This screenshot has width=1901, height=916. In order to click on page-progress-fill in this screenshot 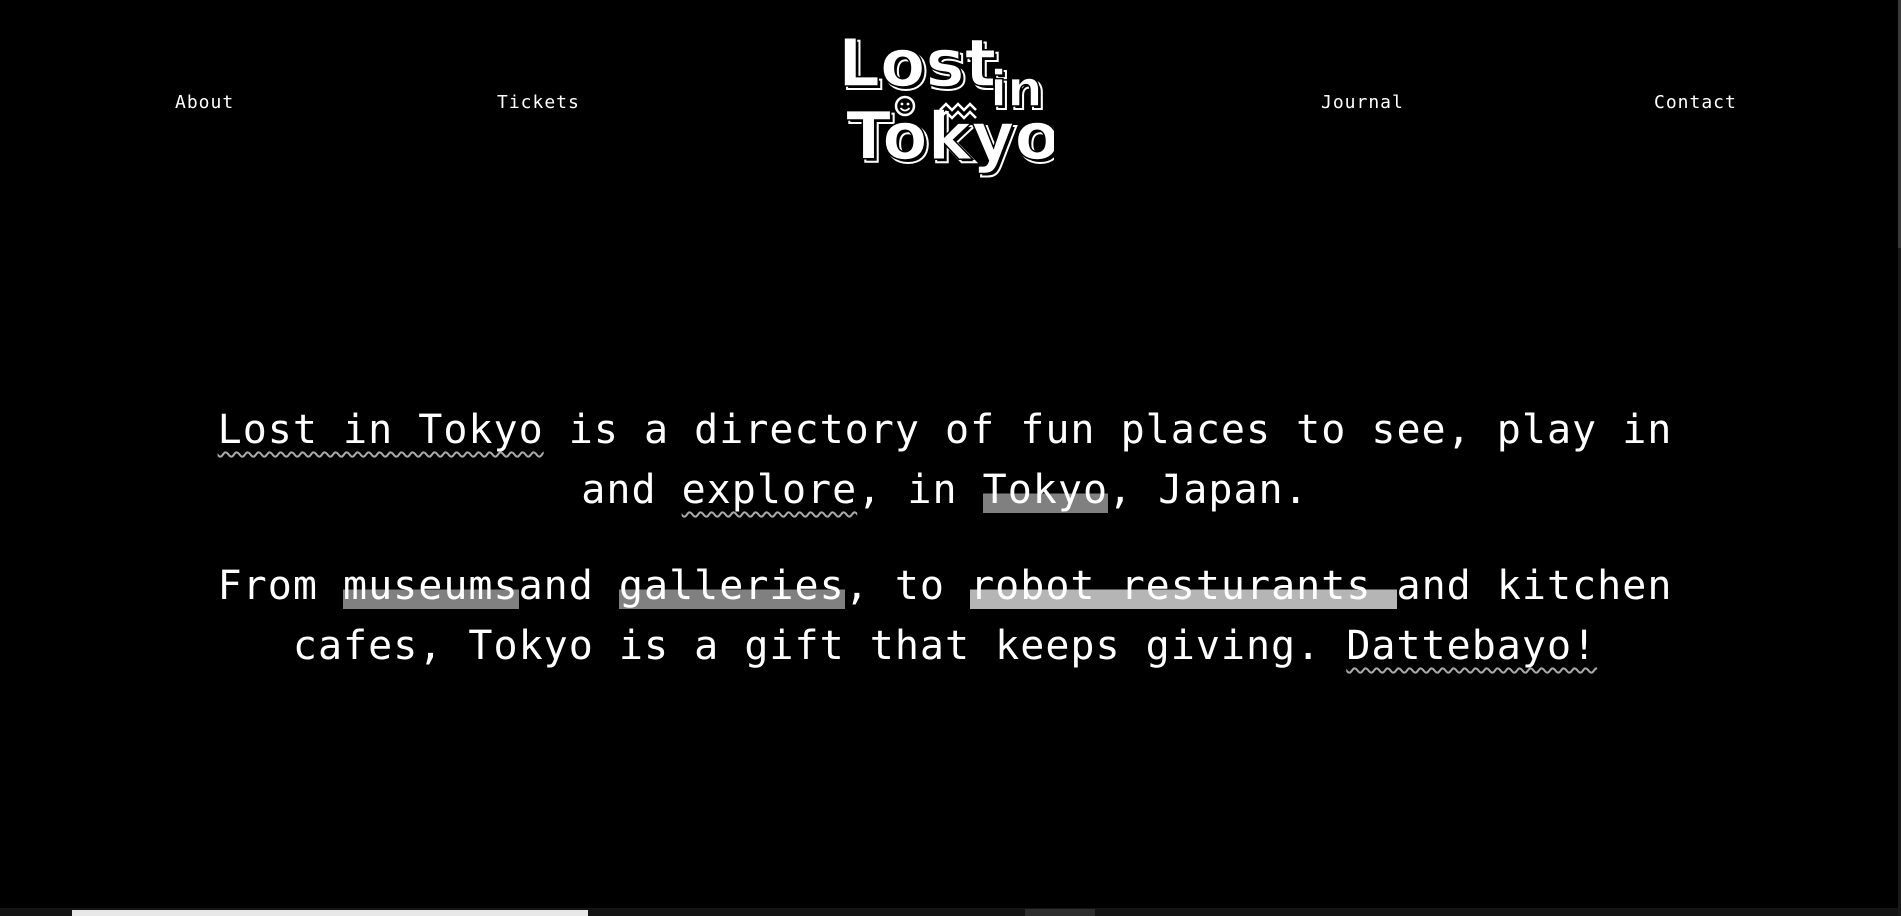, I will do `click(330, 913)`.